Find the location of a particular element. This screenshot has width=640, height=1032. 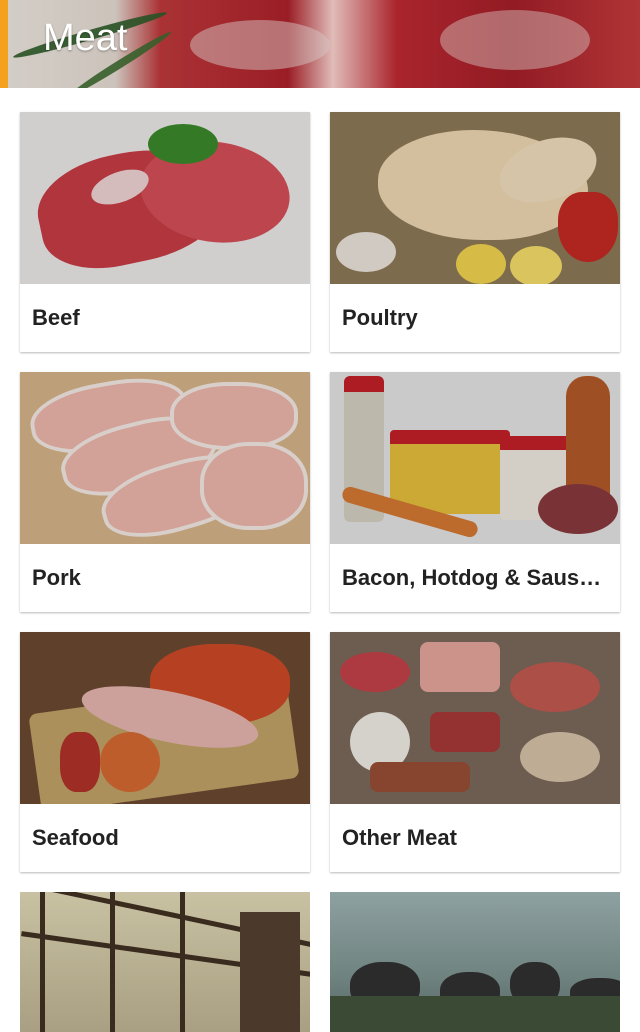

category-label: Beef is located at coordinates (56, 317).